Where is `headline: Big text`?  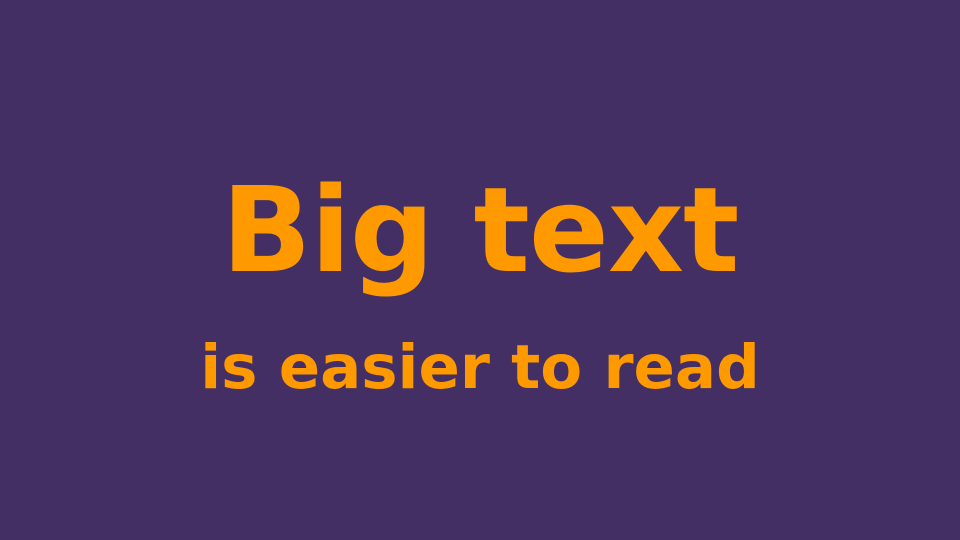
headline: Big text is located at coordinates (480, 230).